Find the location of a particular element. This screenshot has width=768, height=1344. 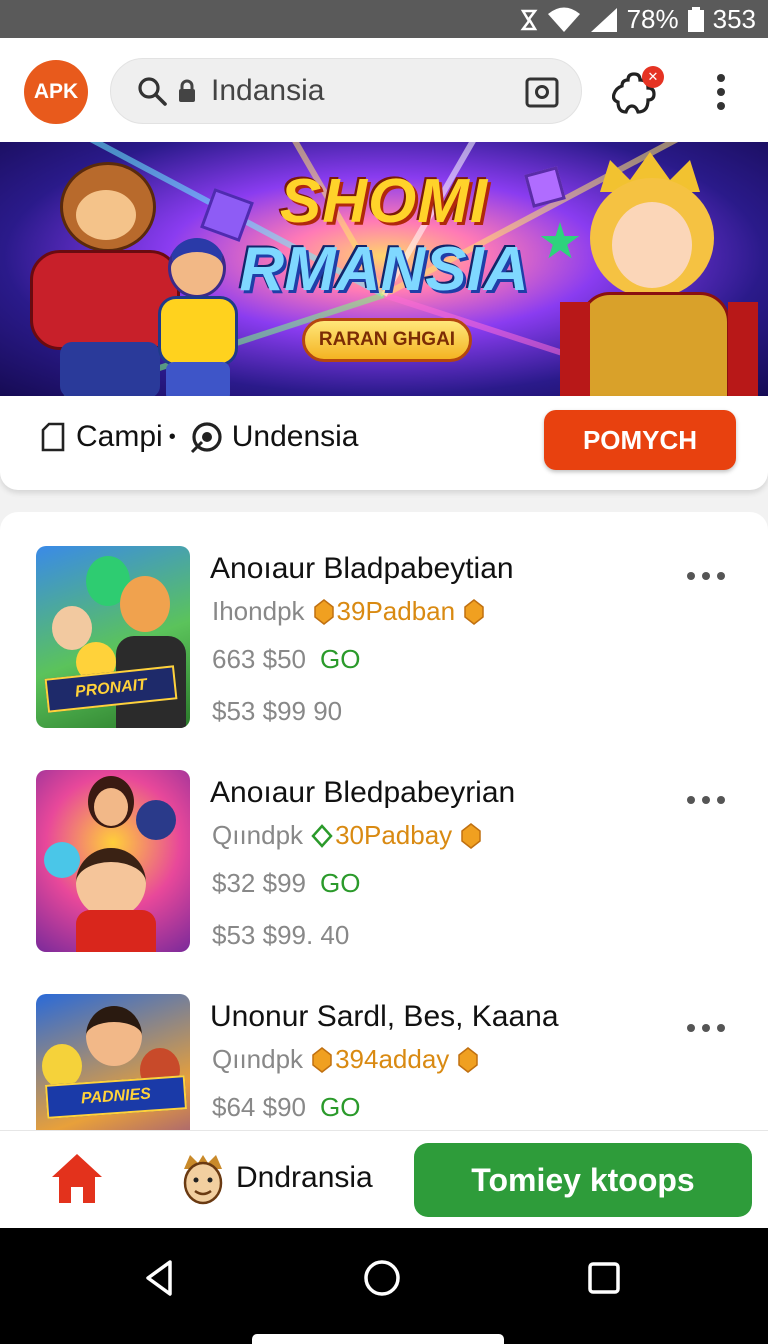

price-row-1: $32 $99 GO is located at coordinates (286, 883).